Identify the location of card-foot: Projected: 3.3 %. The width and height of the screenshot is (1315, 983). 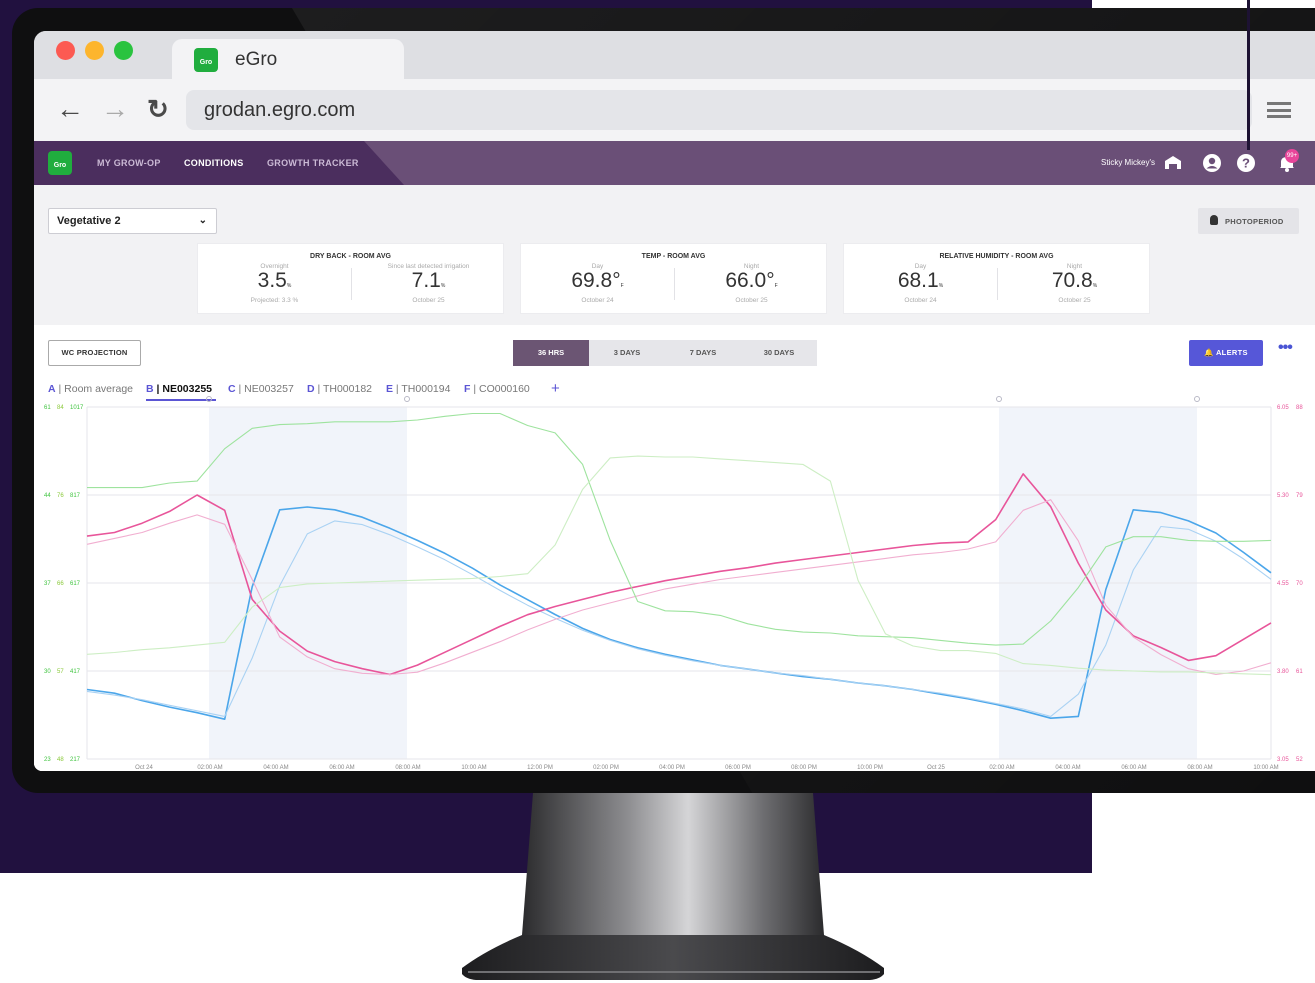
(274, 300).